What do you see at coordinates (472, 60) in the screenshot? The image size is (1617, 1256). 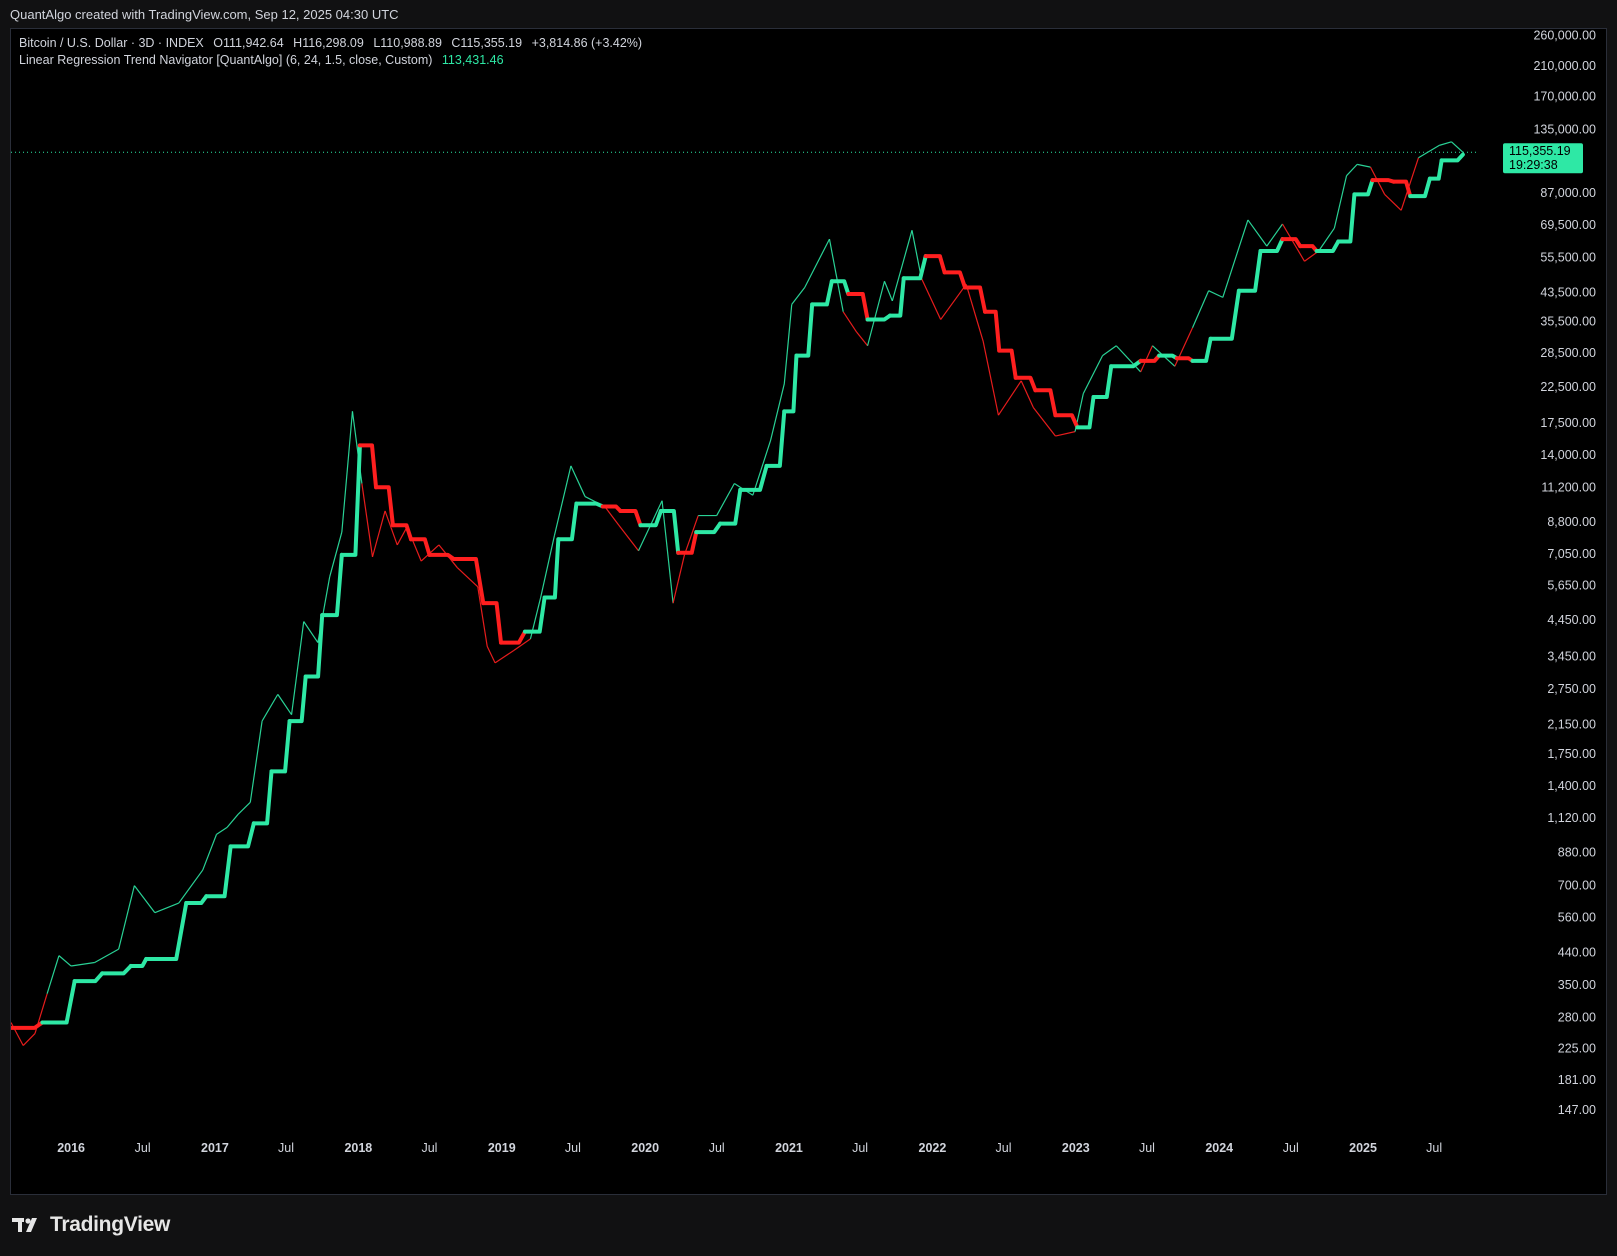 I see `legend-indicator-value: 113,431.46` at bounding box center [472, 60].